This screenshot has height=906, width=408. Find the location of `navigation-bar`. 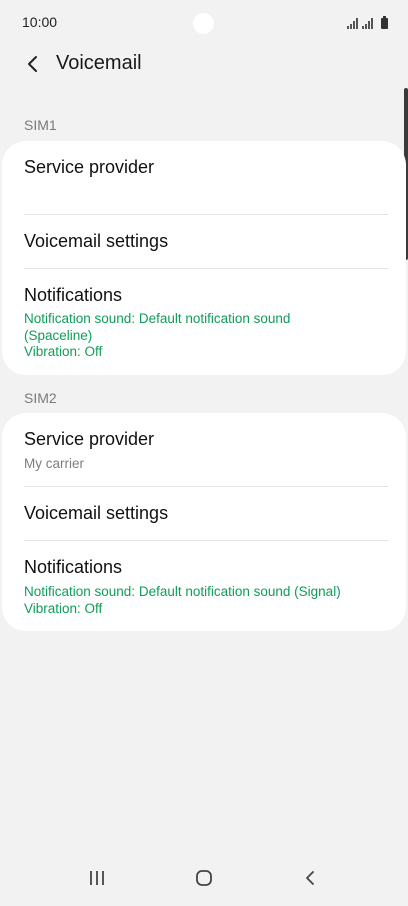

navigation-bar is located at coordinates (204, 881).